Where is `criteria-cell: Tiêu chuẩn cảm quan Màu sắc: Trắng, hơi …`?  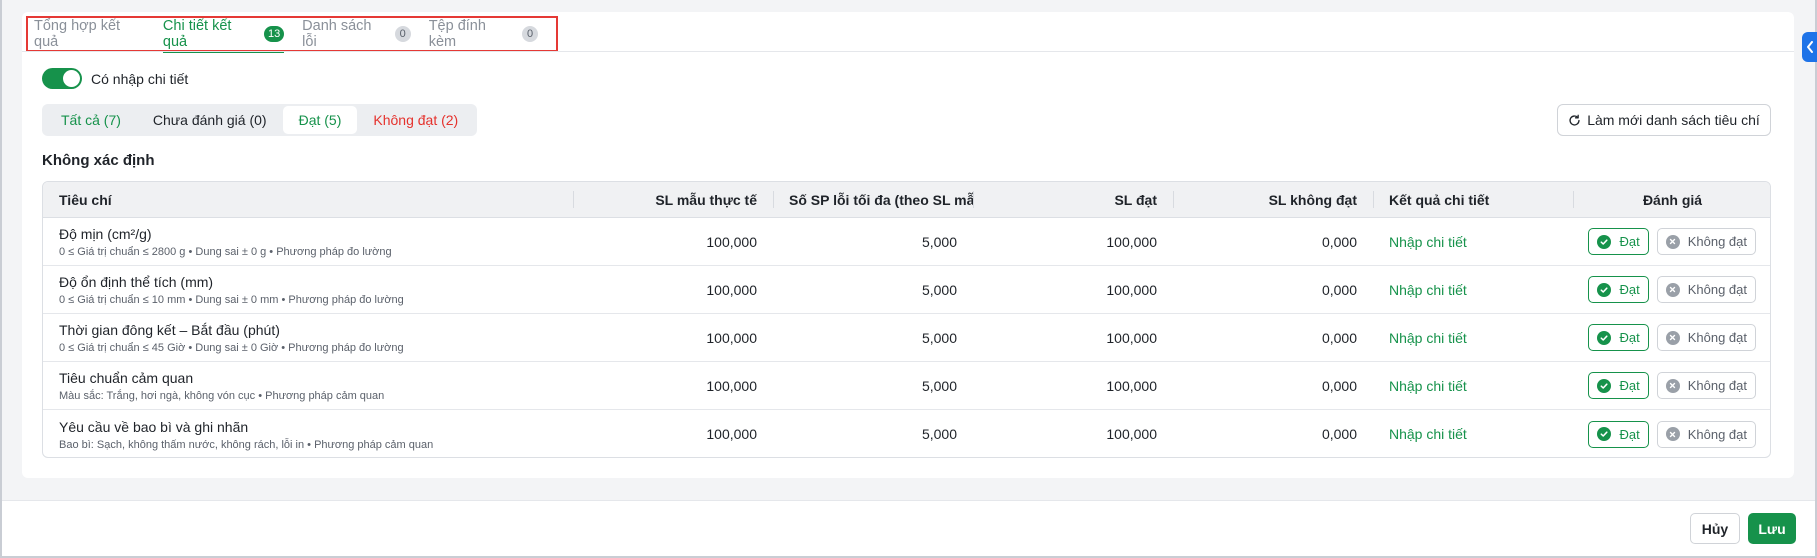
criteria-cell: Tiêu chuẩn cảm quan Màu sắc: Trắng, hơi … is located at coordinates (308, 385).